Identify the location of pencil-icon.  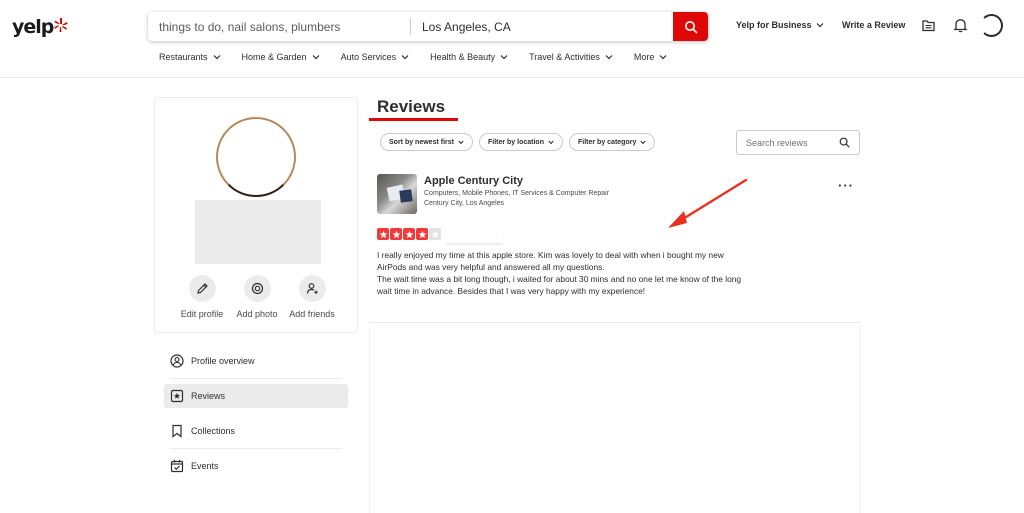
(202, 288).